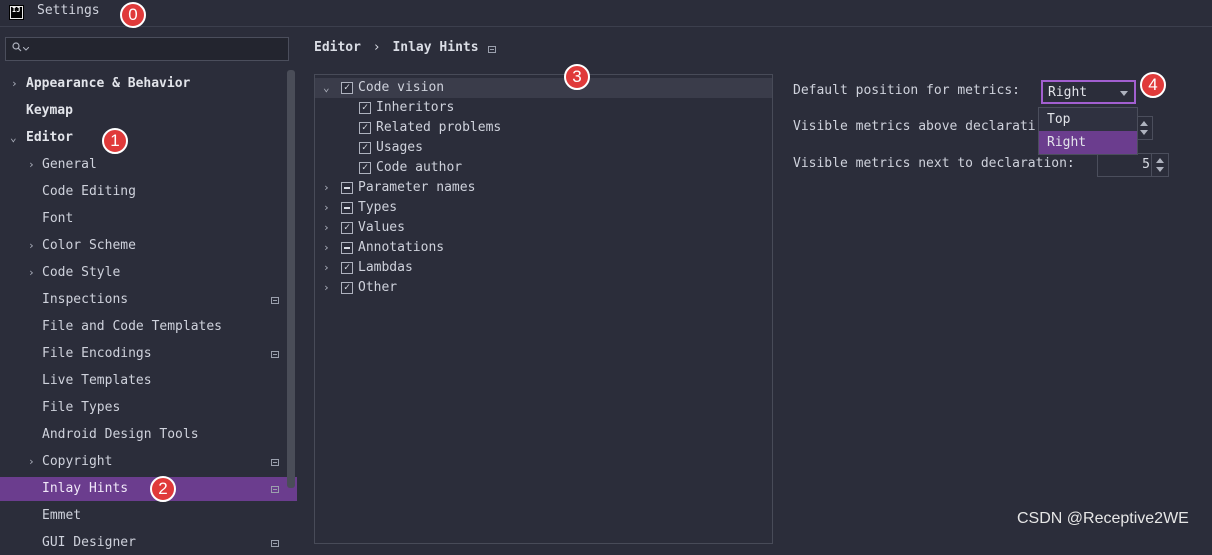 This screenshot has width=1212, height=555. What do you see at coordinates (85, 488) in the screenshot?
I see `sidebar-item-label: Inlay Hints` at bounding box center [85, 488].